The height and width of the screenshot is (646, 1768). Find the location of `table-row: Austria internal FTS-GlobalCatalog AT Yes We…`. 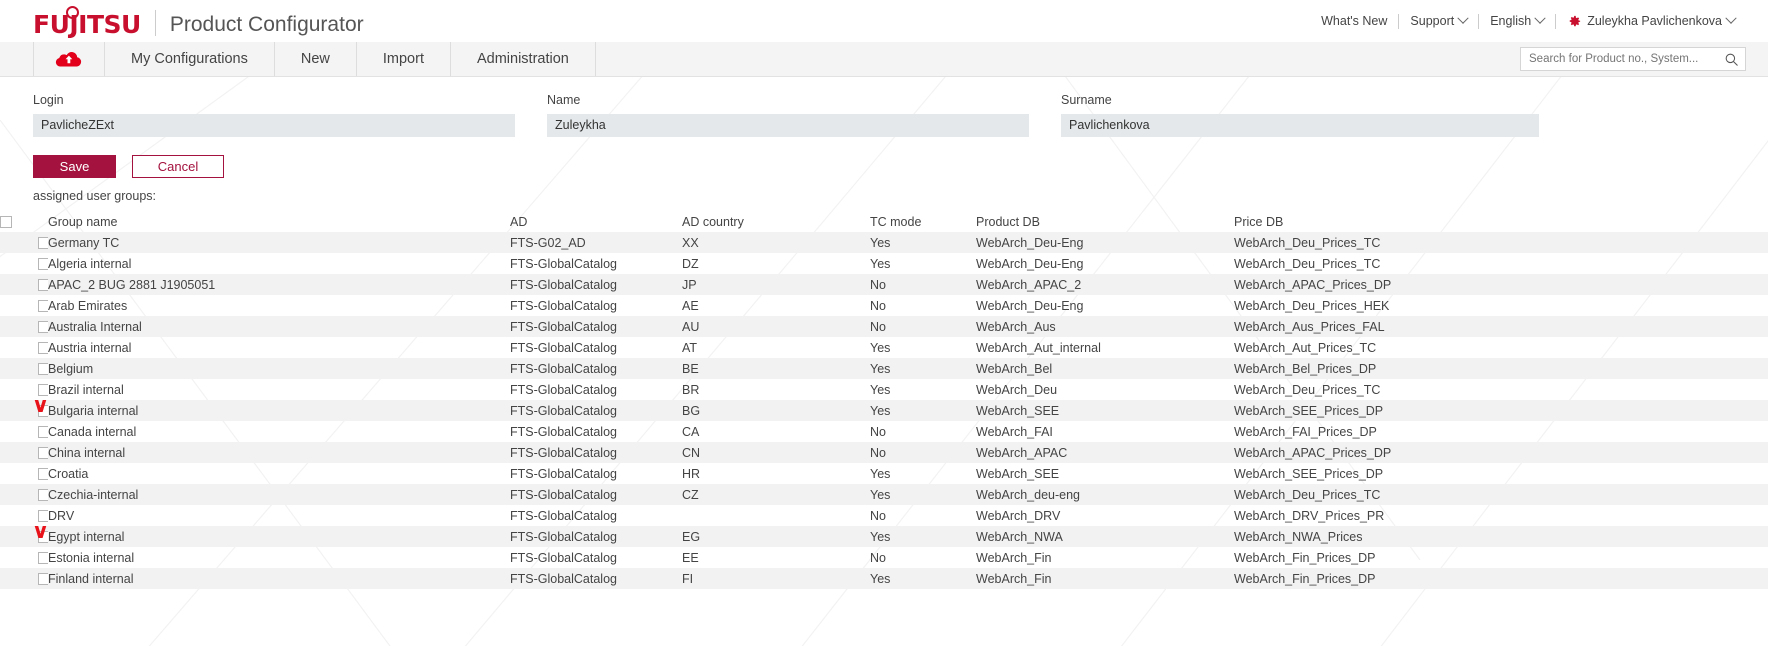

table-row: Austria internal FTS-GlobalCatalog AT Yes We… is located at coordinates (884, 347).